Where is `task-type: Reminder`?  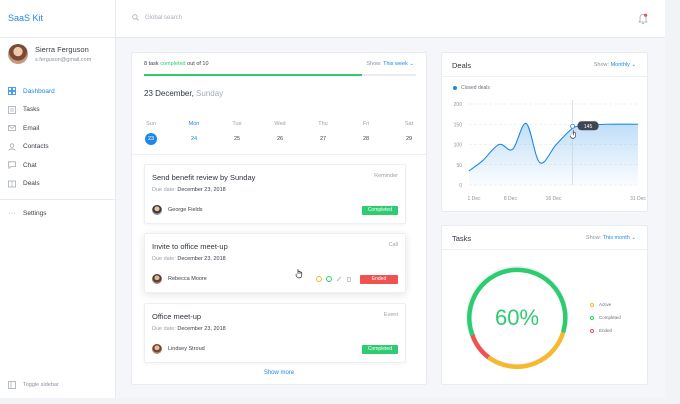
task-type: Reminder is located at coordinates (386, 176).